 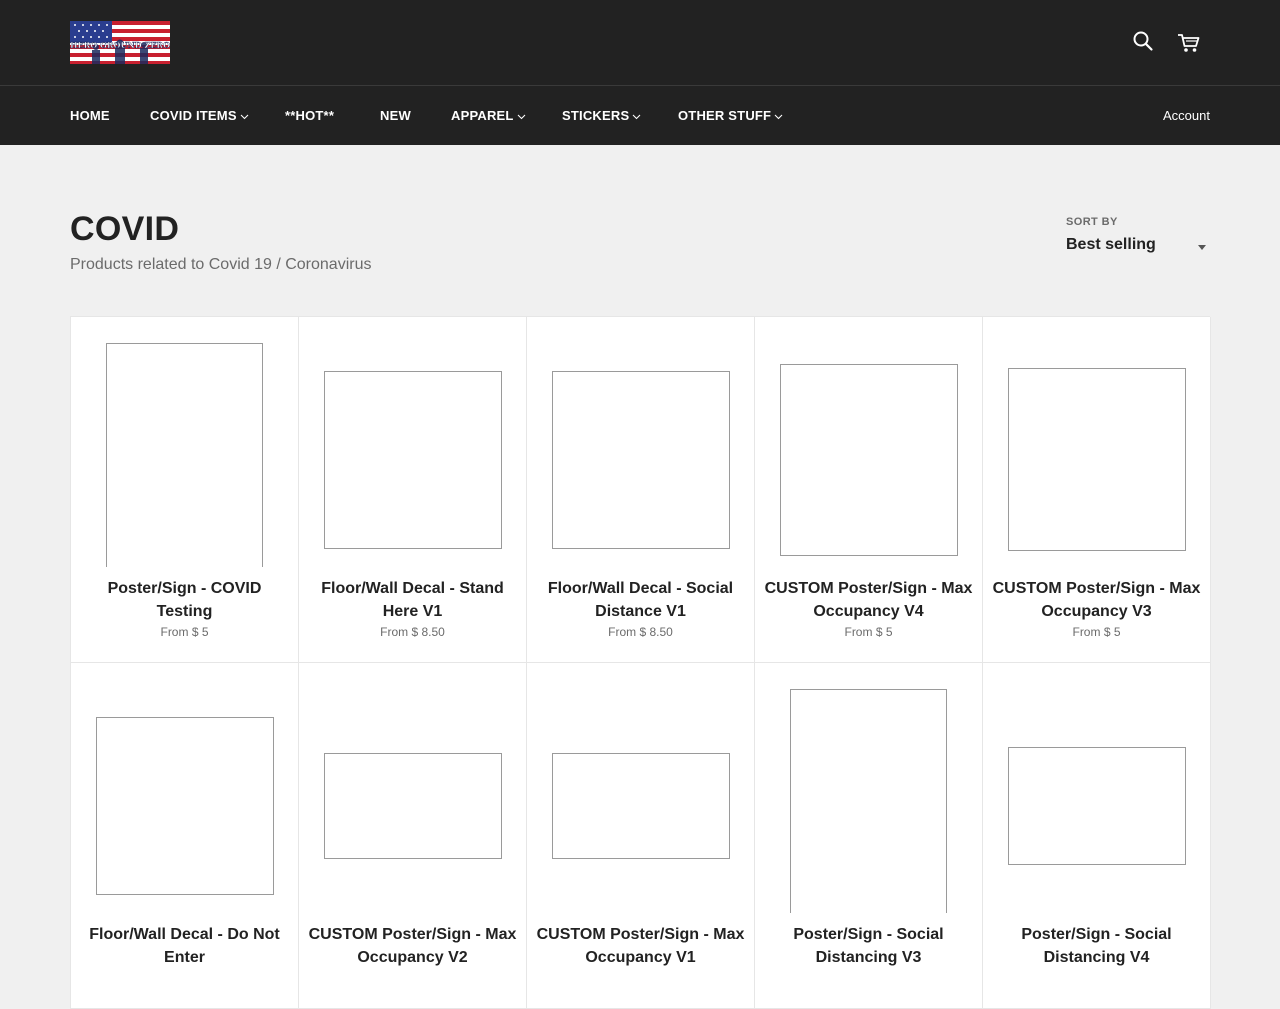 I want to click on store-logo: HERO GROUND ZERO, so click(x=120, y=42).